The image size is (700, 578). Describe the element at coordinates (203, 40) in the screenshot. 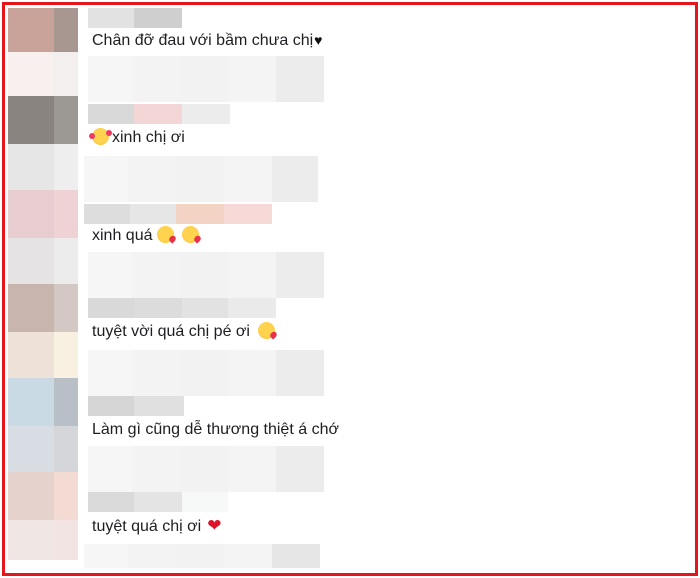

I see `comment-body: Chân đỡ đau với bầm chưa chị` at that location.